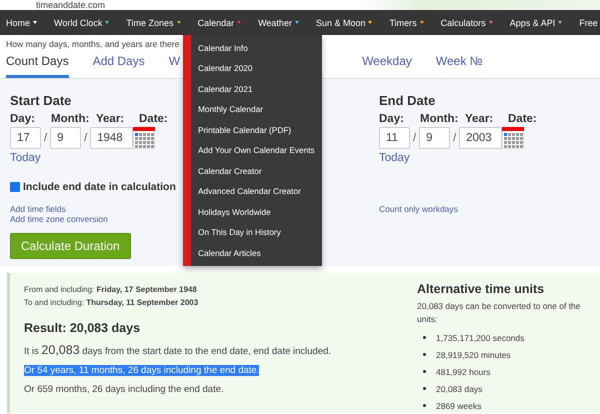 The height and width of the screenshot is (414, 600). Describe the element at coordinates (394, 138) in the screenshot. I see `day-input: 11` at that location.